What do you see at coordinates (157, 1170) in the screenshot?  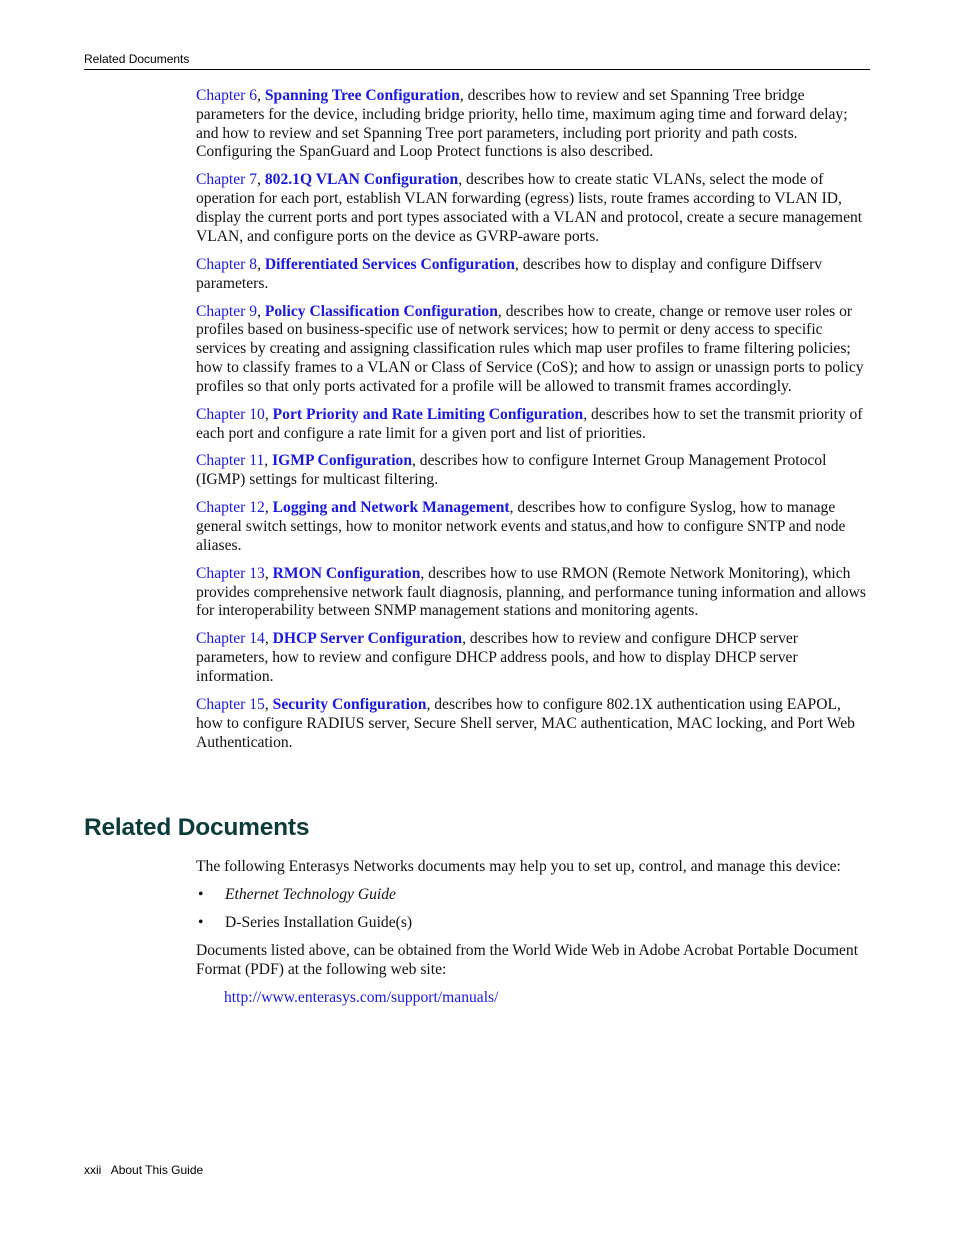 I see `footer-section-title: About This Guide` at bounding box center [157, 1170].